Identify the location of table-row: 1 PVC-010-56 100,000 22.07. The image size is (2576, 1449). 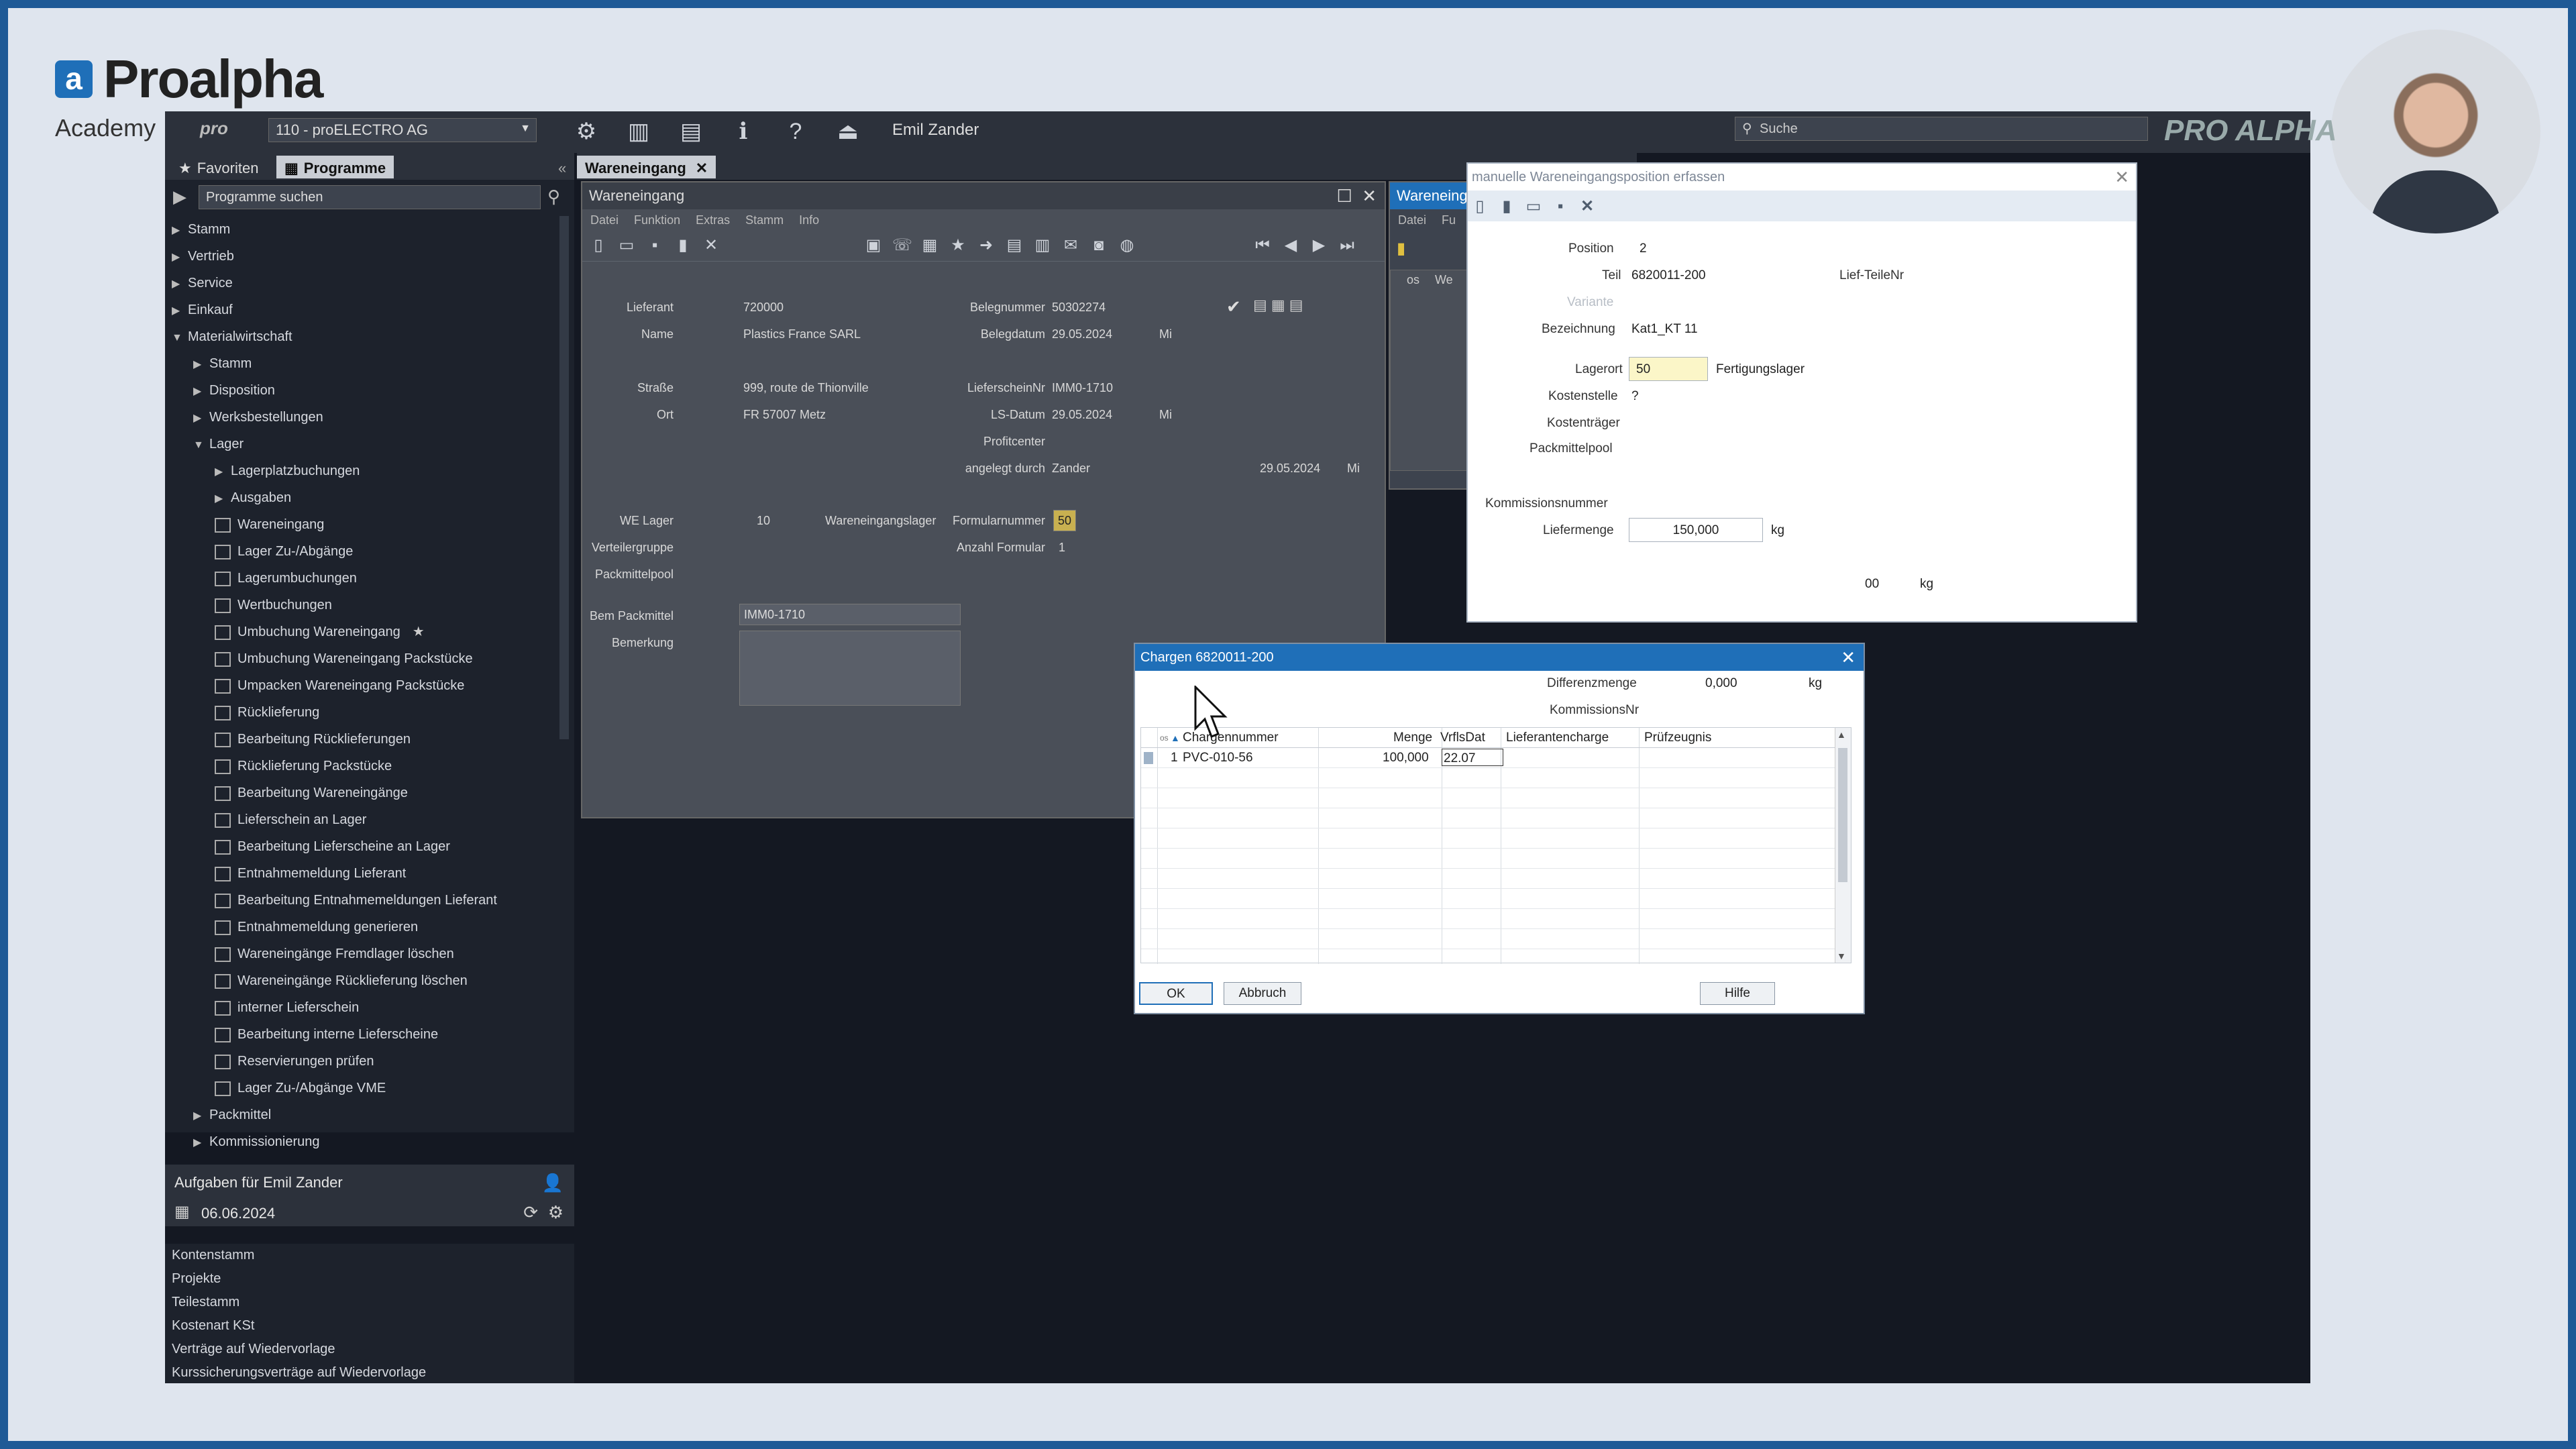
(1496, 758).